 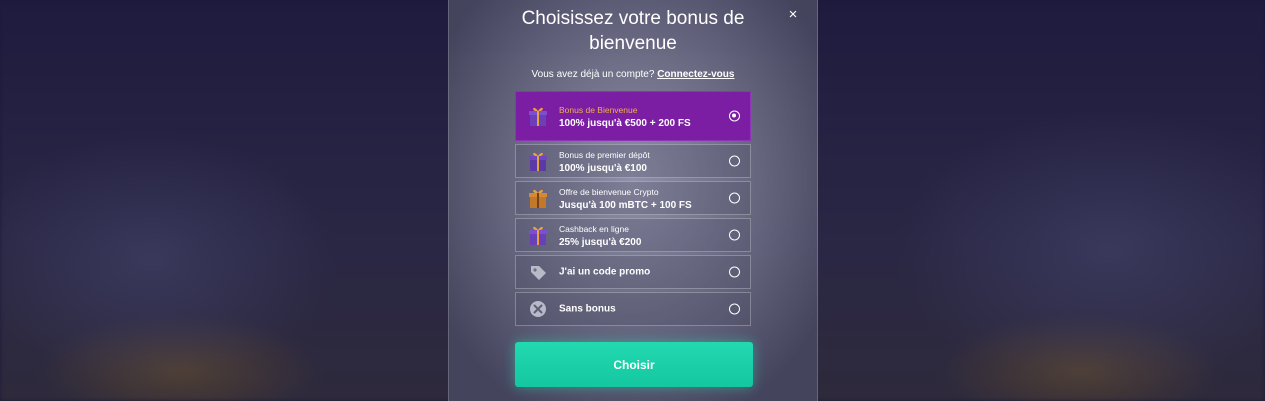 I want to click on option-title: 25% jusqu'à €200, so click(x=600, y=242).